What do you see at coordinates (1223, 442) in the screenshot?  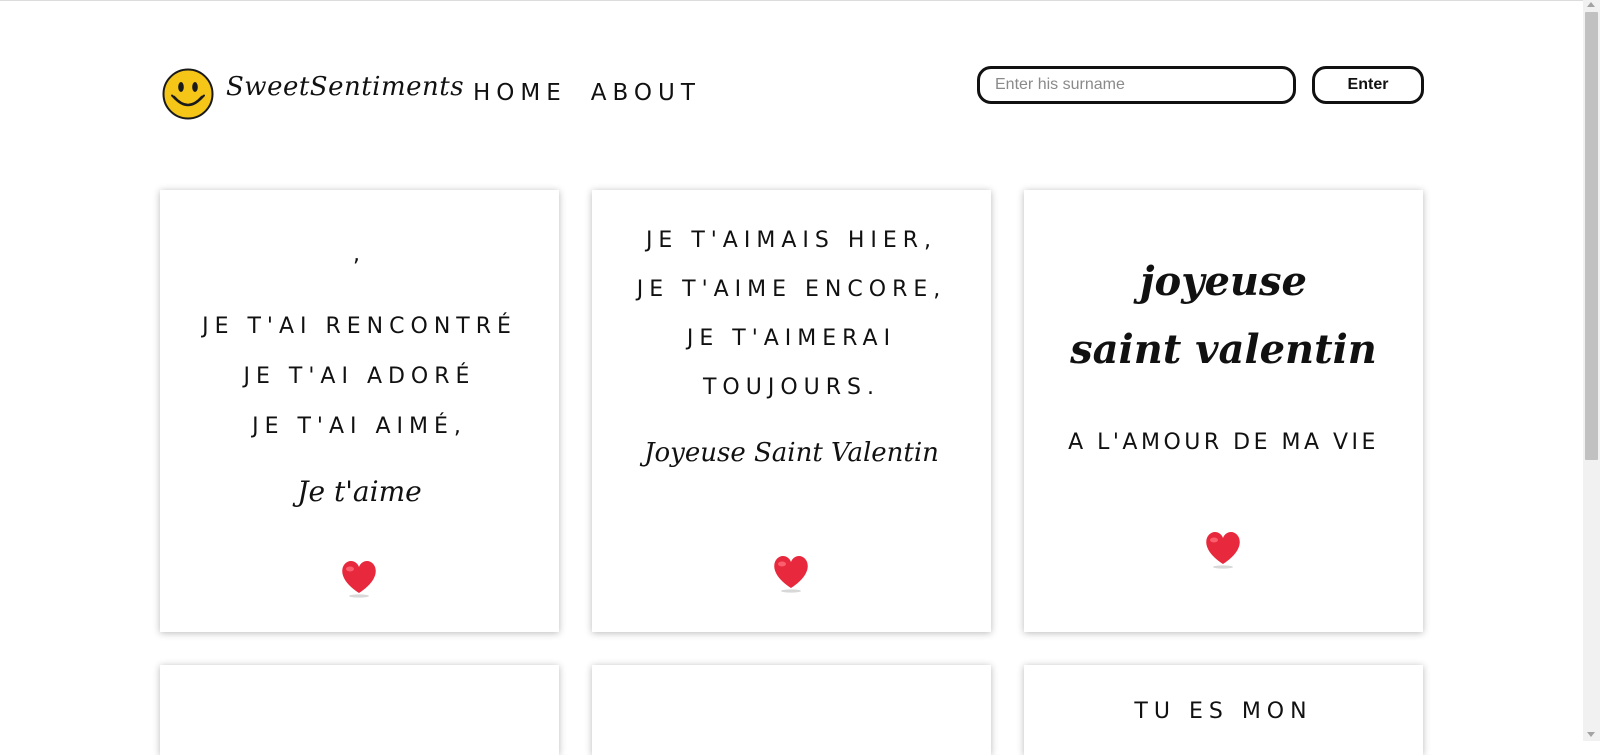 I see `card-text-line: A L'AMOUR DE MA VIE` at bounding box center [1223, 442].